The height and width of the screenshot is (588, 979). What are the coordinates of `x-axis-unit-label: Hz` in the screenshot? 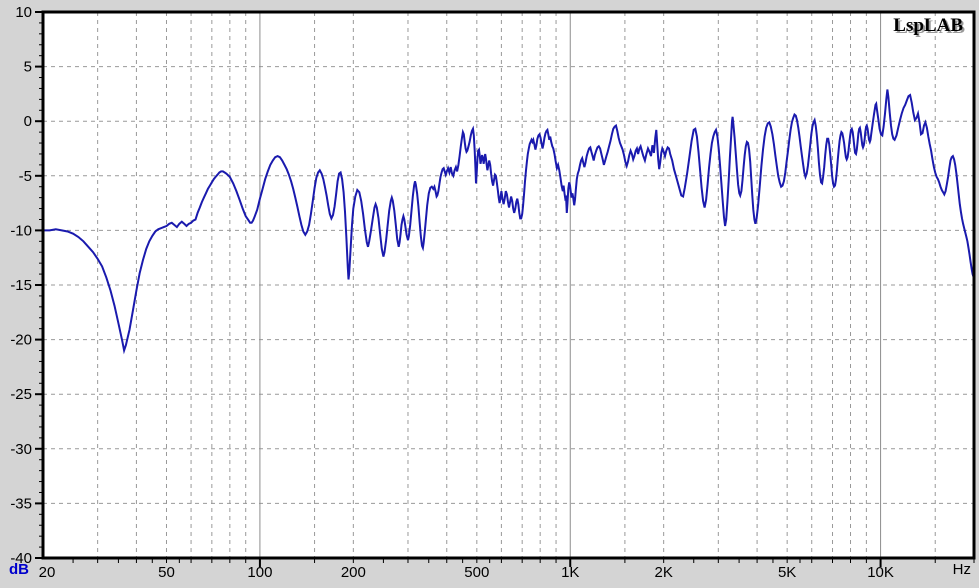 It's located at (961, 569).